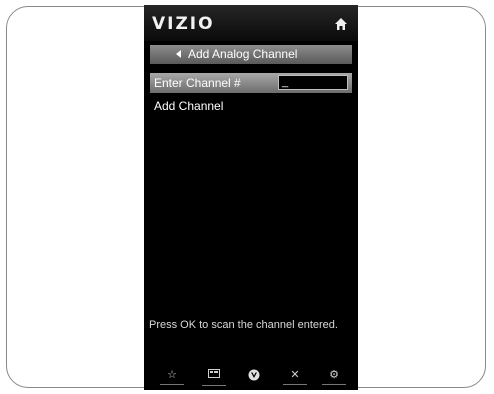  Describe the element at coordinates (295, 377) in the screenshot. I see `close-icon: ✕` at that location.